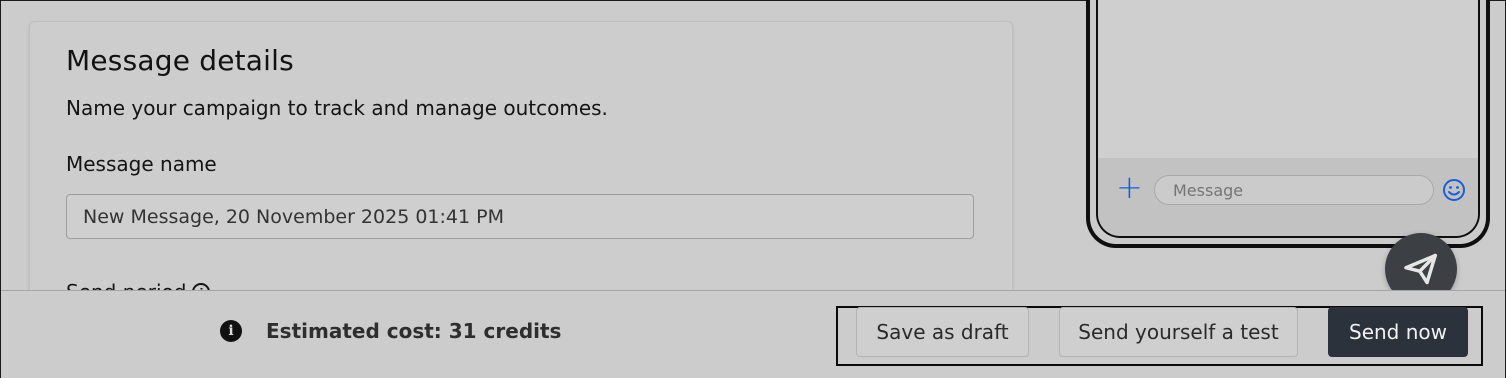 The image size is (1506, 378). I want to click on smiley-icon, so click(1454, 190).